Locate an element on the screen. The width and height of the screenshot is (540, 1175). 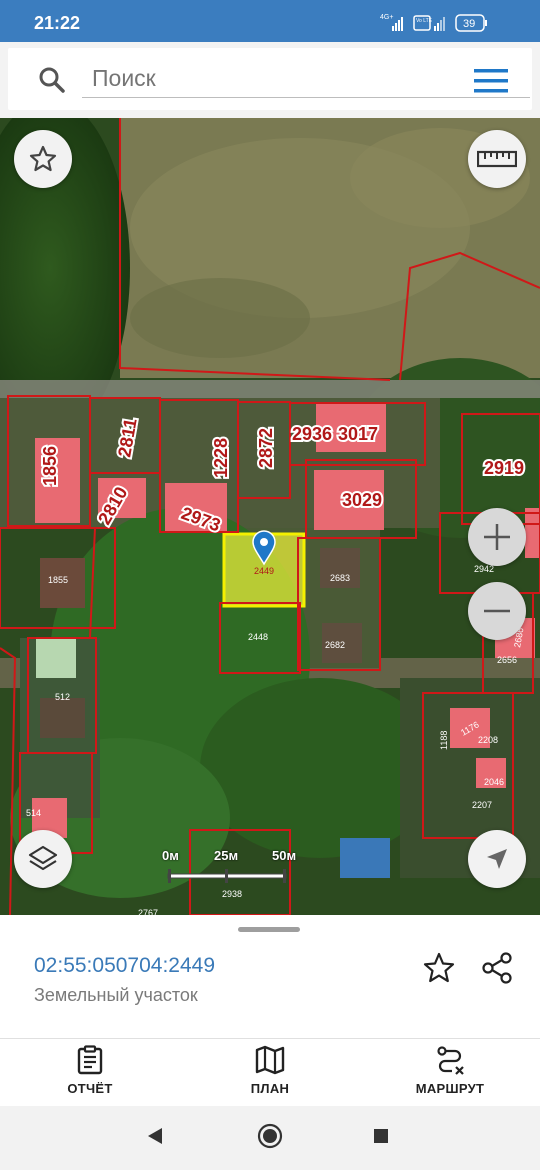
parcel-label-2682: 2682 is located at coordinates (335, 645).